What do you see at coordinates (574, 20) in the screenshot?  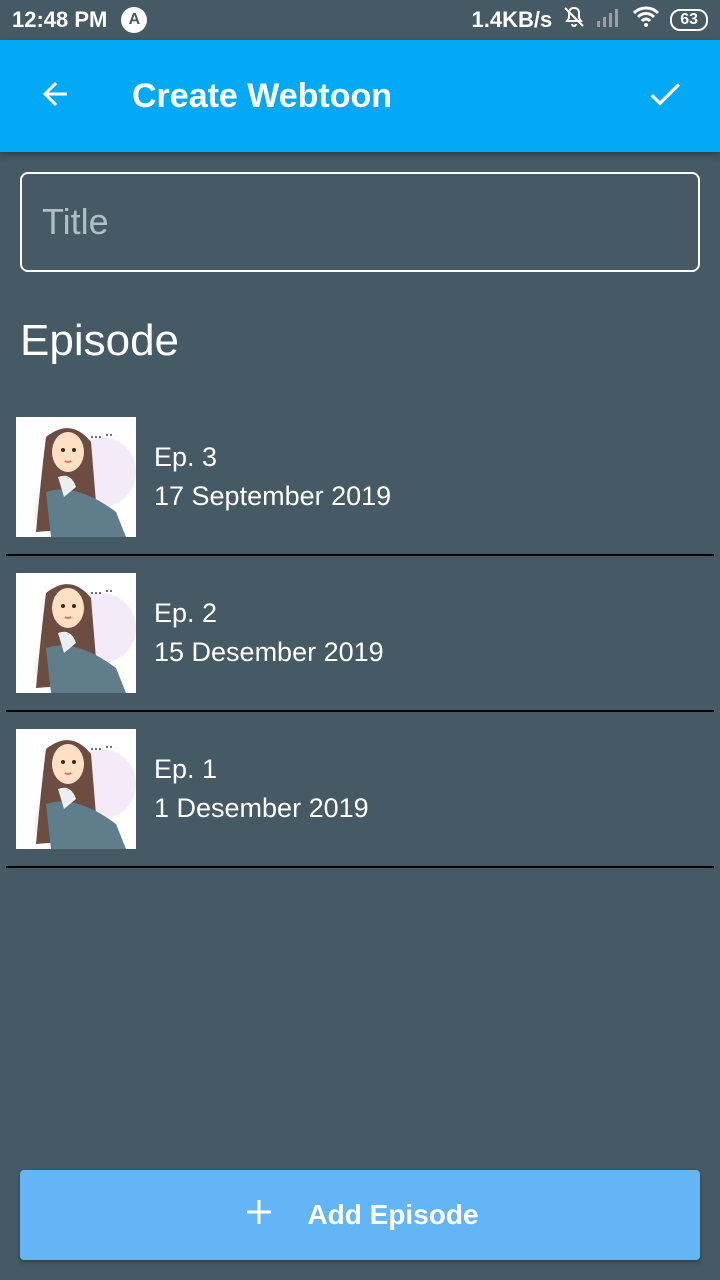 I see `mute-icon` at bounding box center [574, 20].